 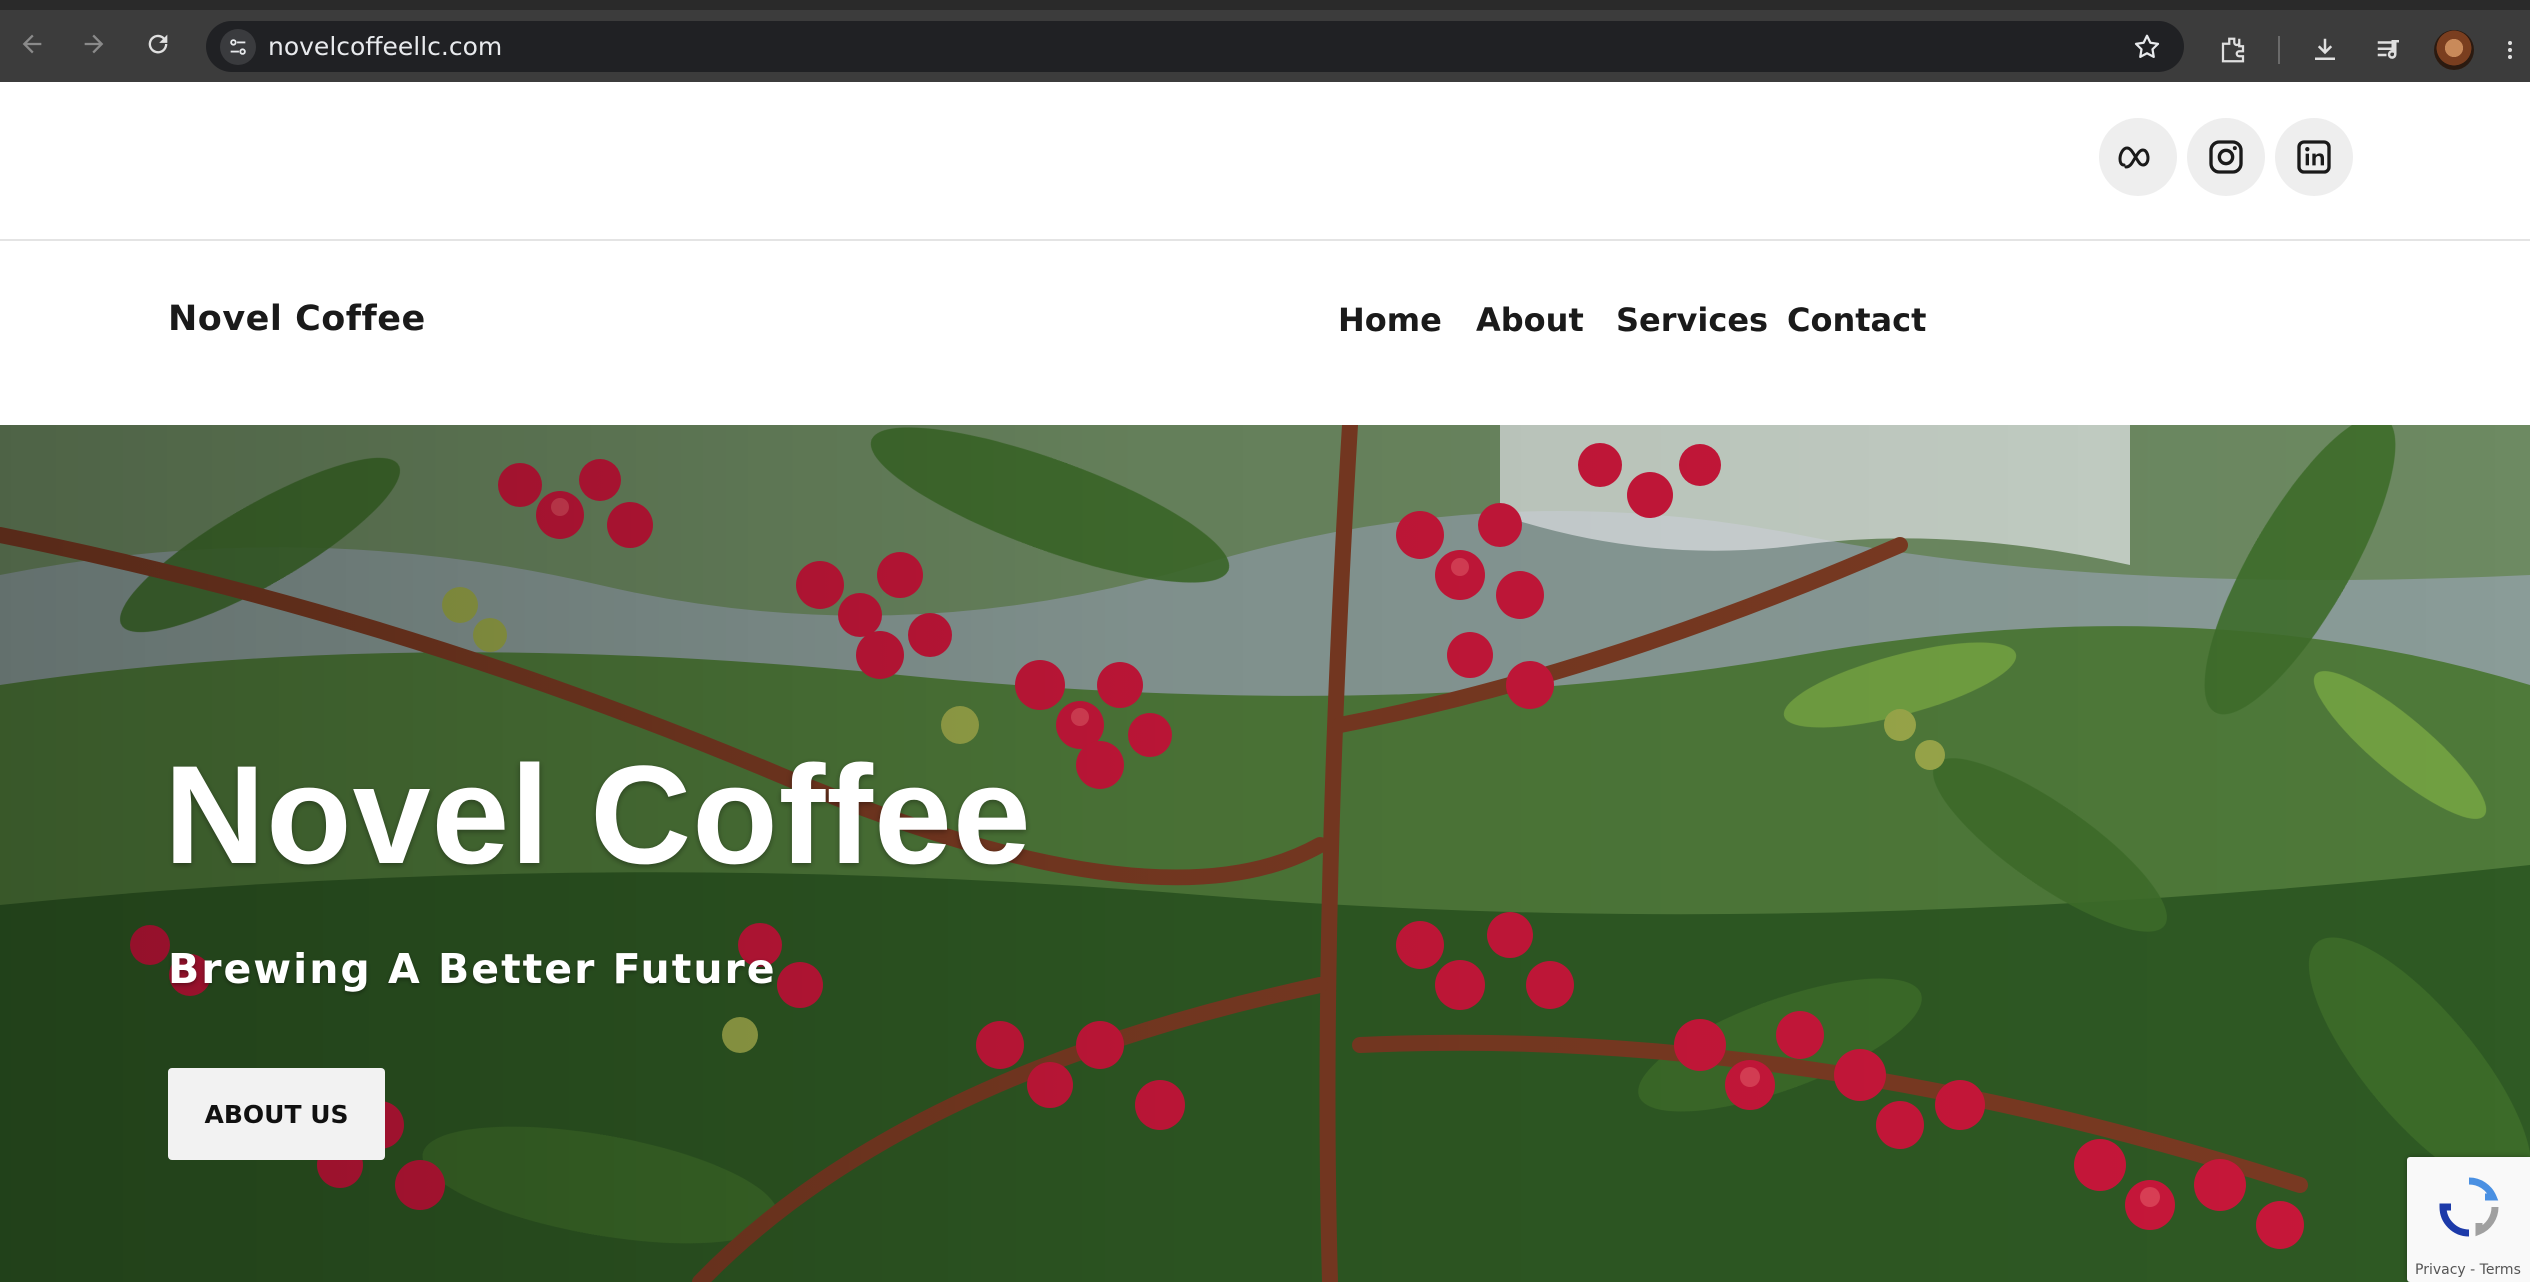 What do you see at coordinates (1390, 320) in the screenshot?
I see `nav-home: Home` at bounding box center [1390, 320].